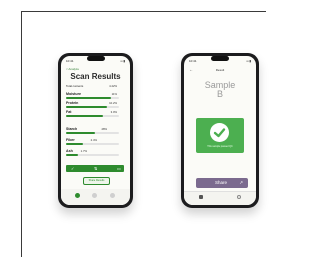  Describe the element at coordinates (219, 94) in the screenshot. I see `sample-line-2: B` at that location.